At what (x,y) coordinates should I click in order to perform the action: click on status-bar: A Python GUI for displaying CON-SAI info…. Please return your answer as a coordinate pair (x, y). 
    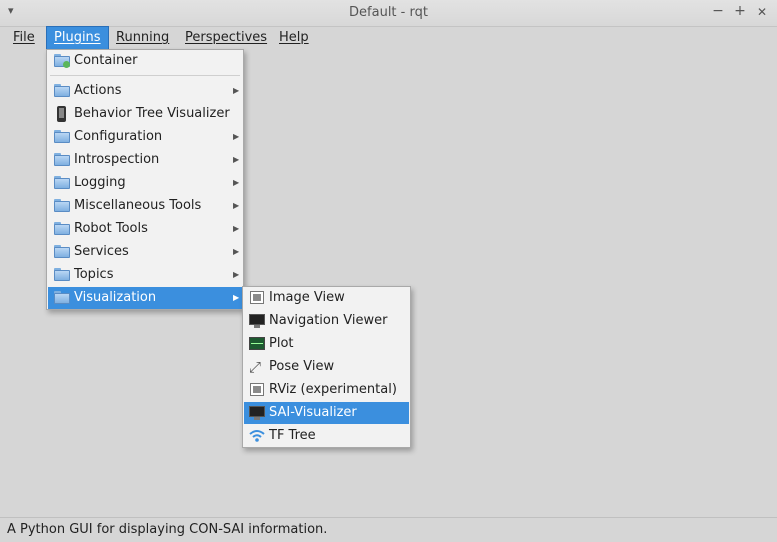
    Looking at the image, I should click on (388, 529).